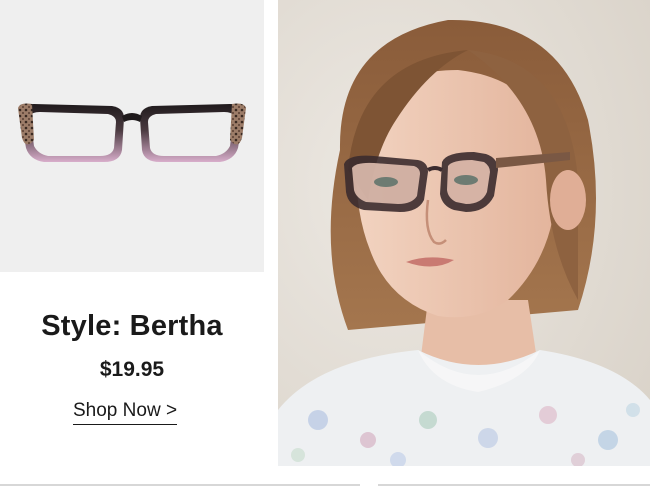 This screenshot has width=650, height=487. What do you see at coordinates (132, 132) in the screenshot?
I see `eyeglasses-product-image` at bounding box center [132, 132].